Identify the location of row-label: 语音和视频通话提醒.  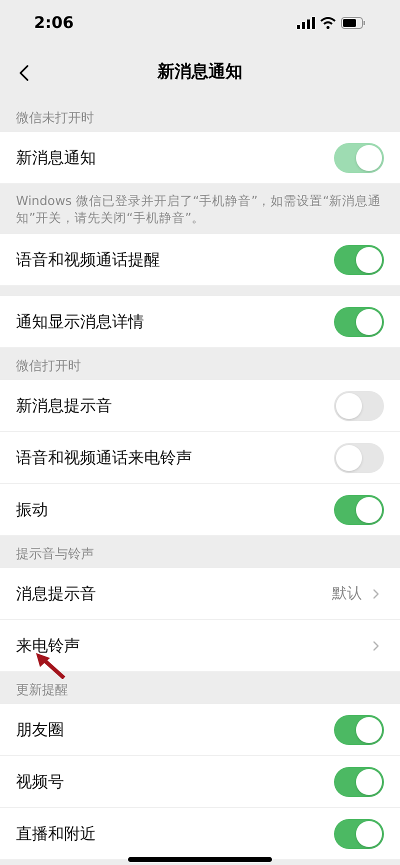
(88, 259).